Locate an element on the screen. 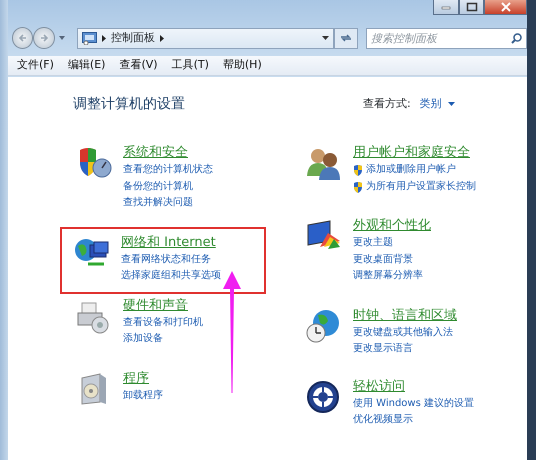  close-button is located at coordinates (505, 7).